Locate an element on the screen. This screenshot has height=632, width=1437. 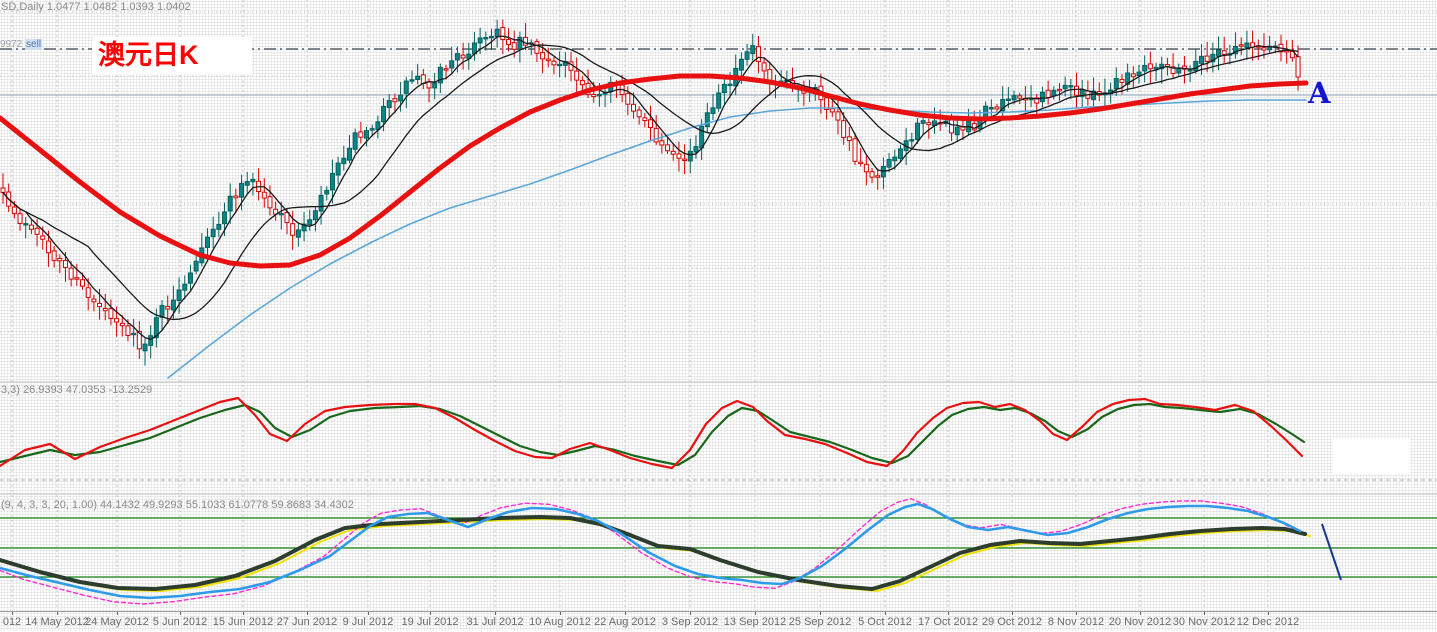
cn-annotation-box: 澳元日K is located at coordinates (172, 55).